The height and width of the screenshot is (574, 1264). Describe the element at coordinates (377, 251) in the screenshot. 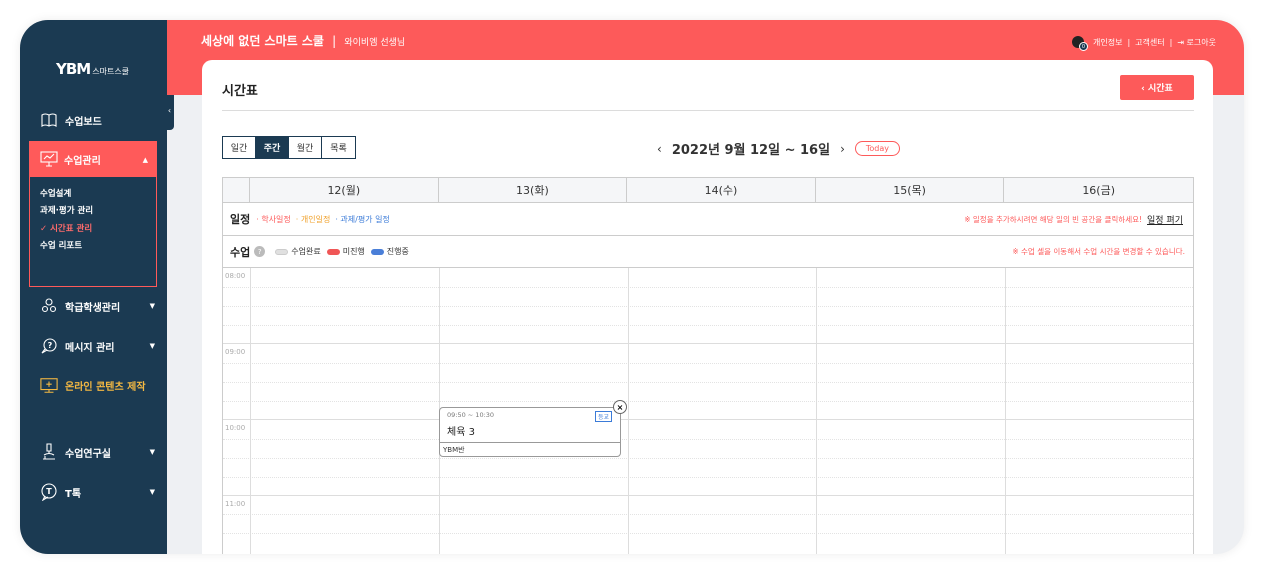

I see `swatch-in-progress` at that location.